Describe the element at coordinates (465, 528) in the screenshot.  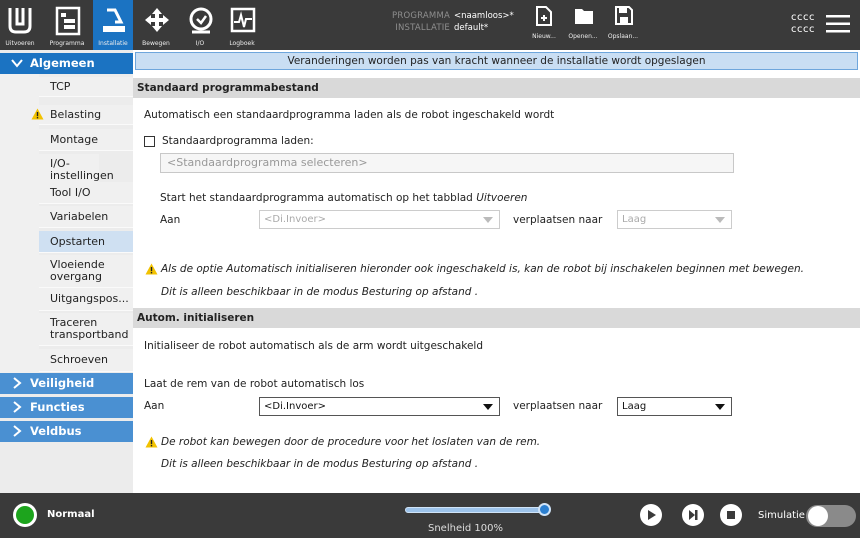
I see `speed-label: Snelheid 100%` at that location.